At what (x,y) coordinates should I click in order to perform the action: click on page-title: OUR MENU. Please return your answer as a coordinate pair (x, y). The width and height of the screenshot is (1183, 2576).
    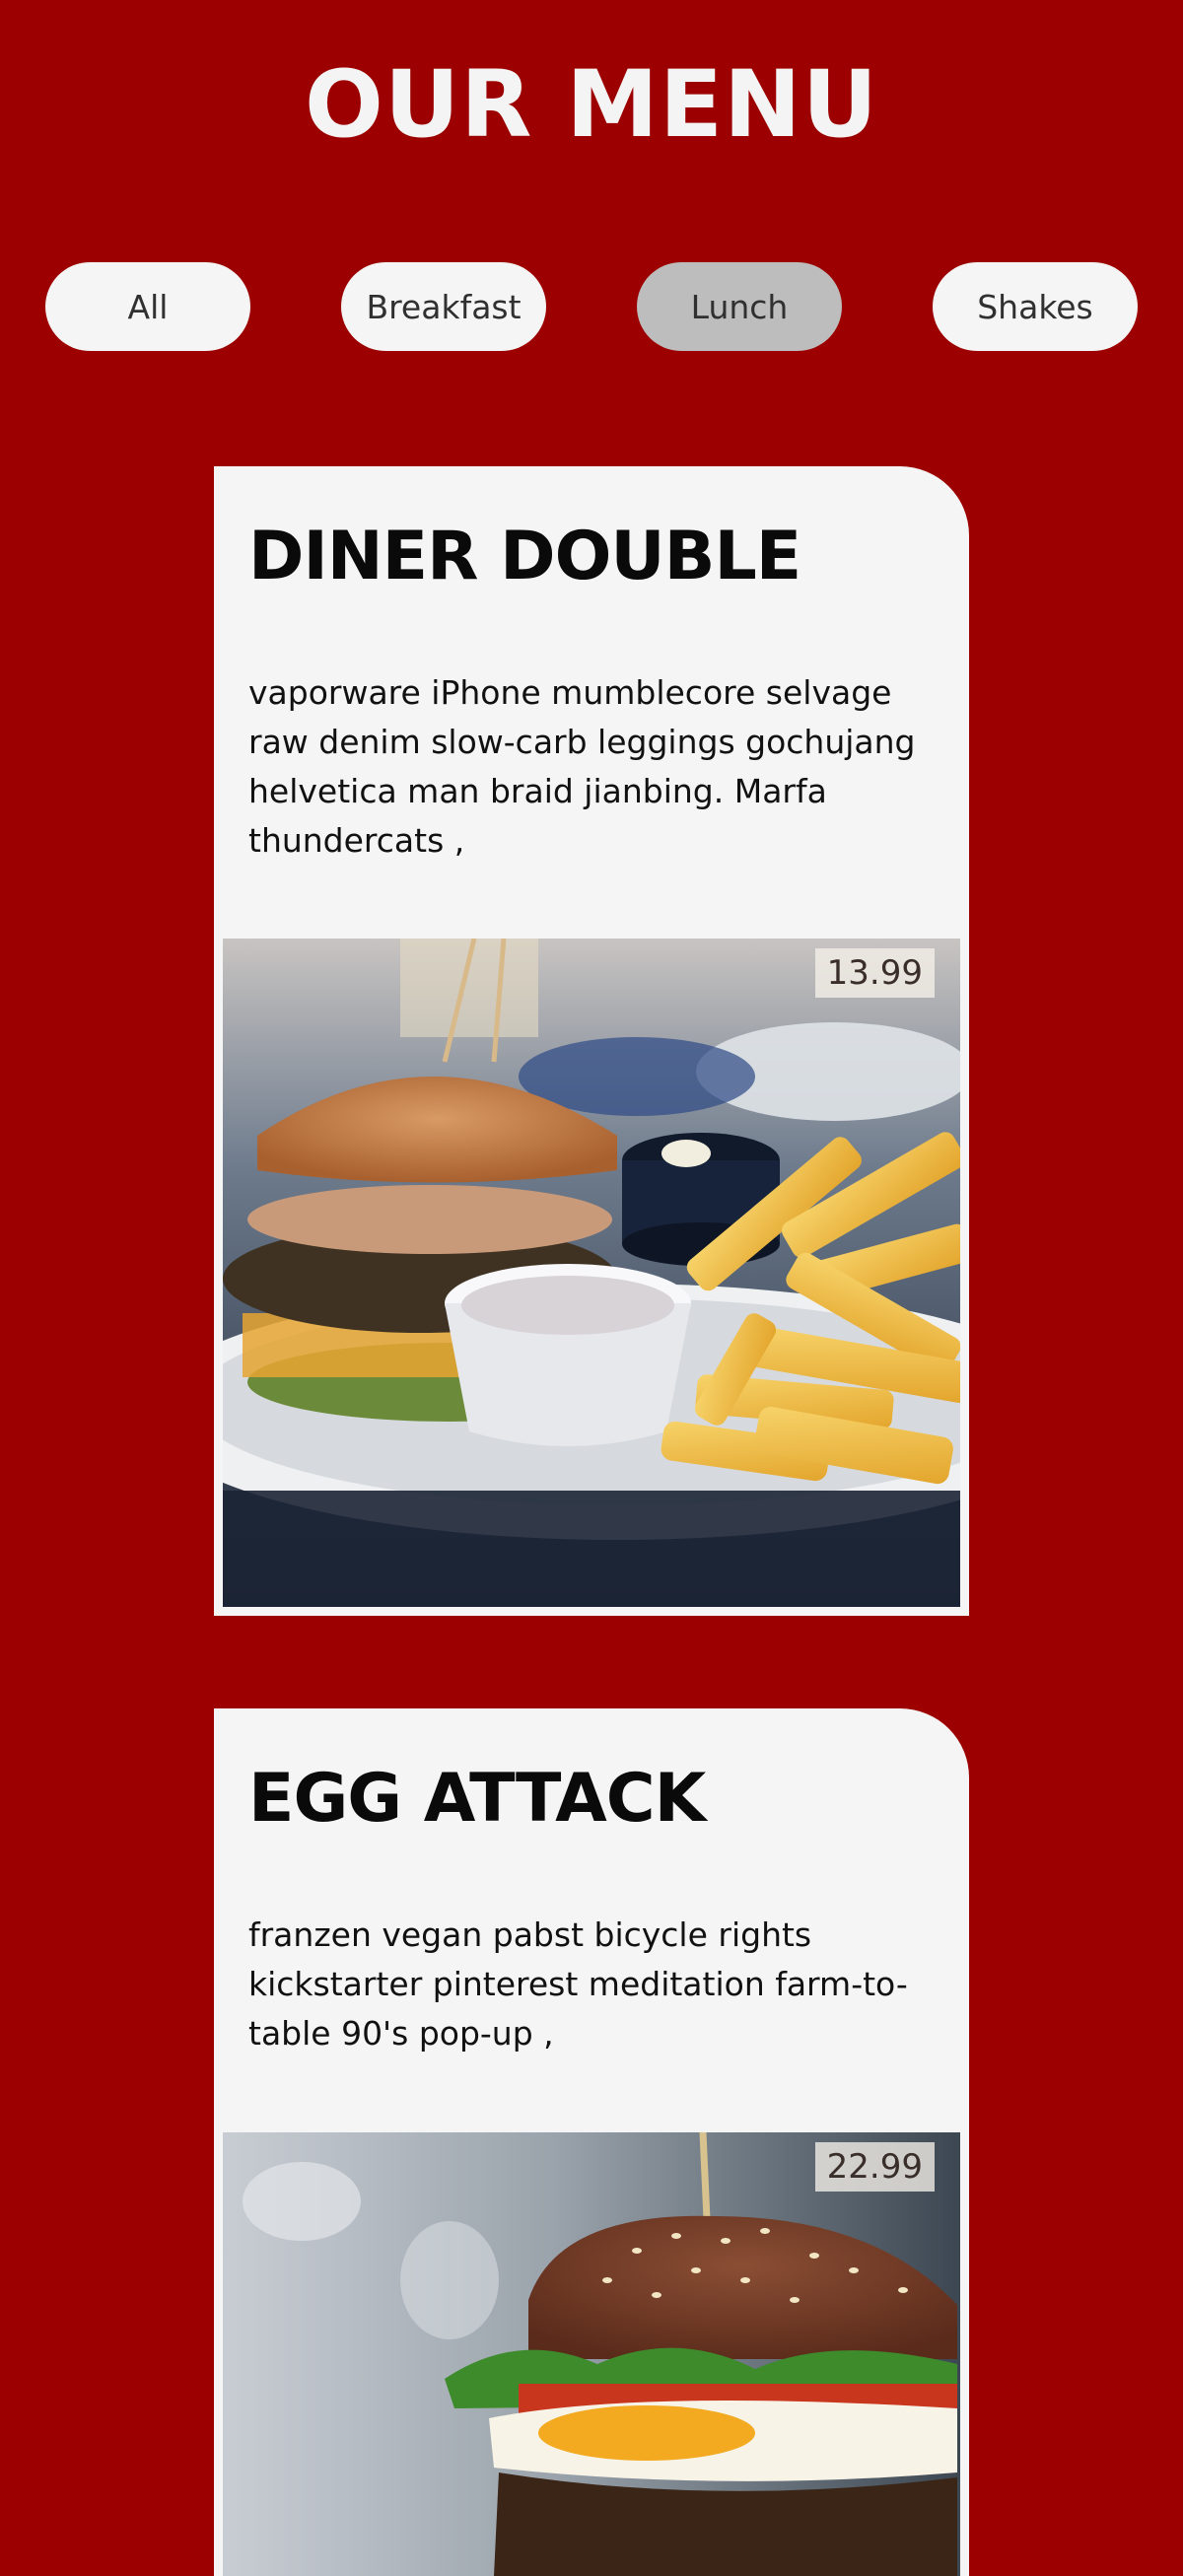
    Looking at the image, I should click on (591, 105).